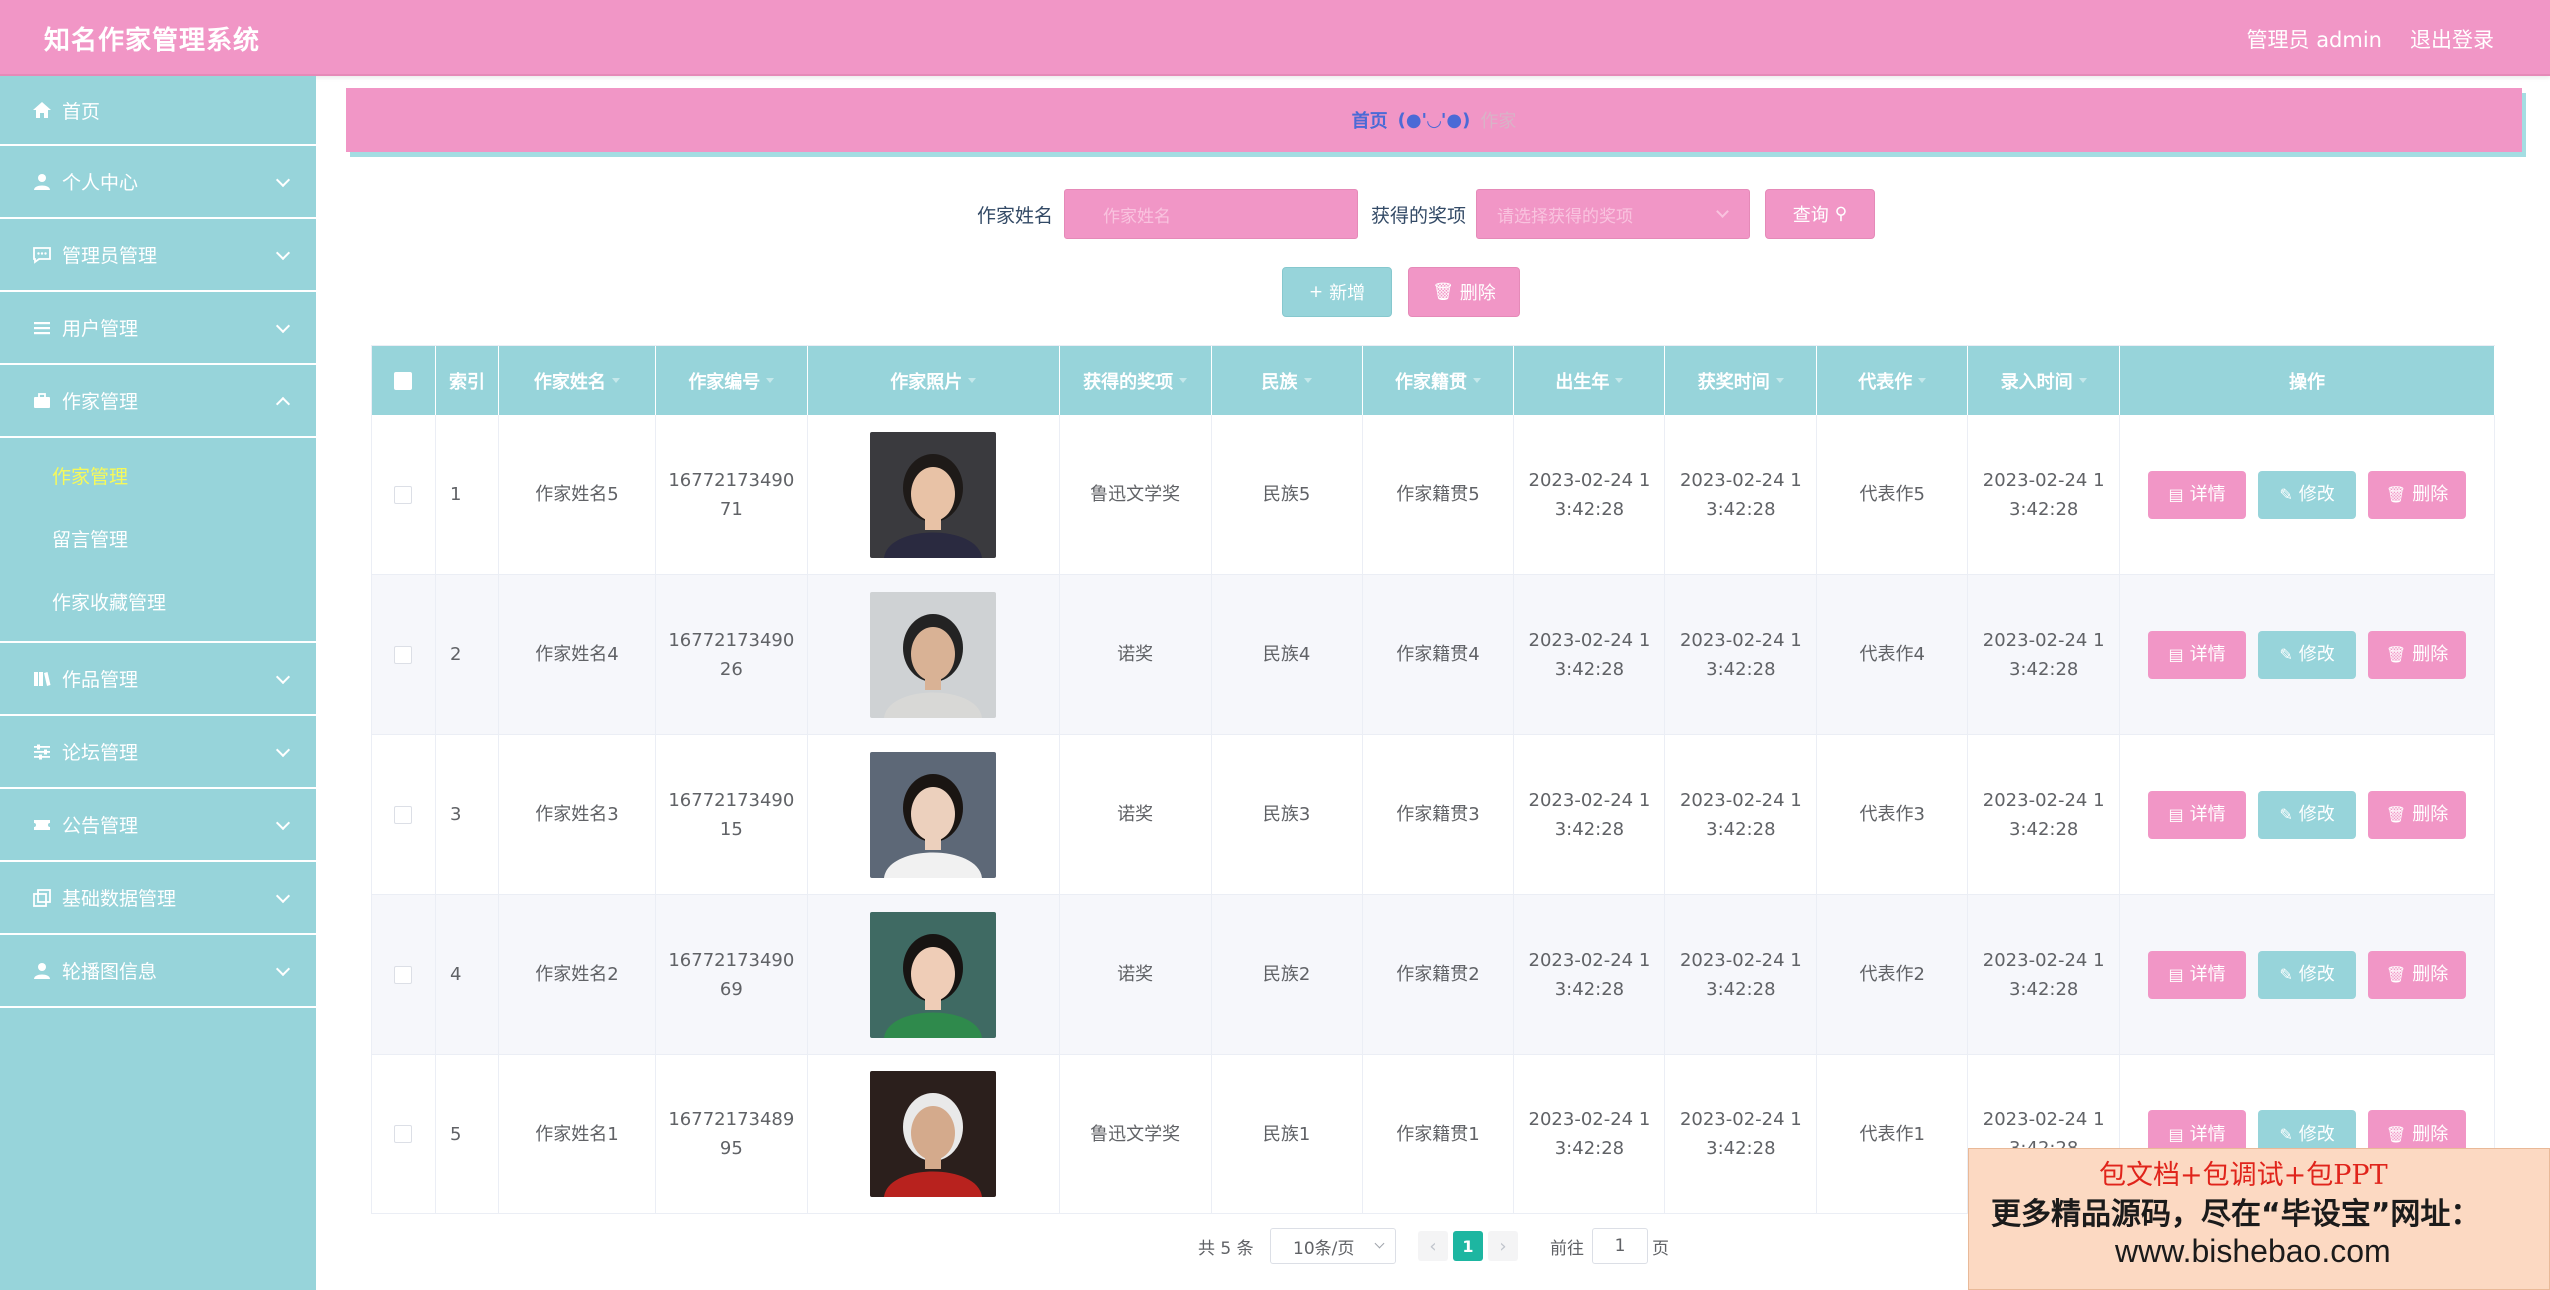 This screenshot has height=1290, width=2550. I want to click on sidebar-item-basic-data: 基础数据管理, so click(158, 898).